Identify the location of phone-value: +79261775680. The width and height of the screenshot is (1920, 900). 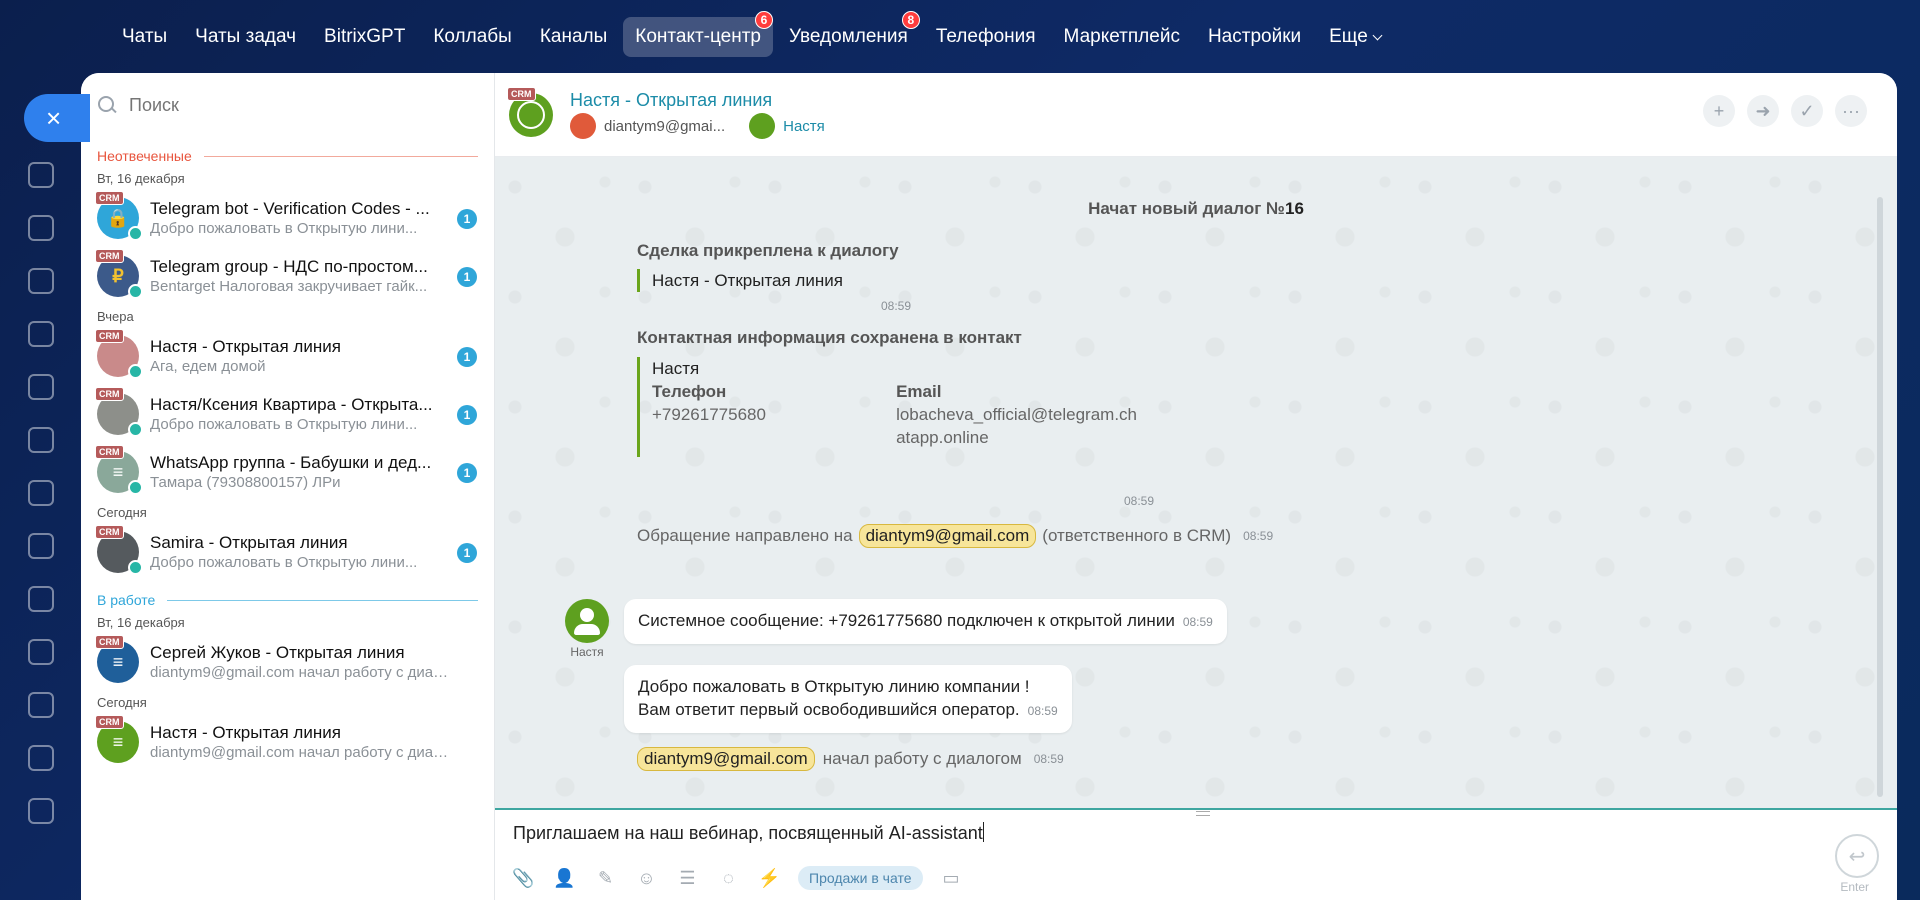
(709, 414).